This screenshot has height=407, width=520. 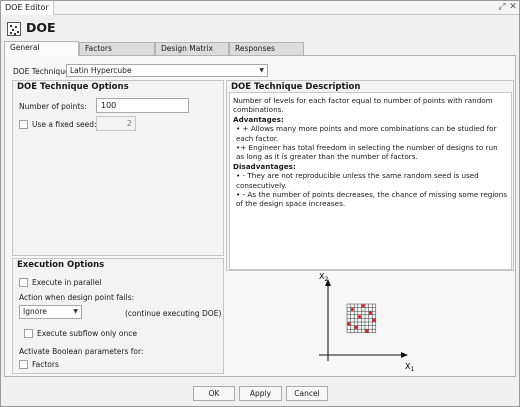 I want to click on window-tab: DOE Editor, so click(x=27, y=8).